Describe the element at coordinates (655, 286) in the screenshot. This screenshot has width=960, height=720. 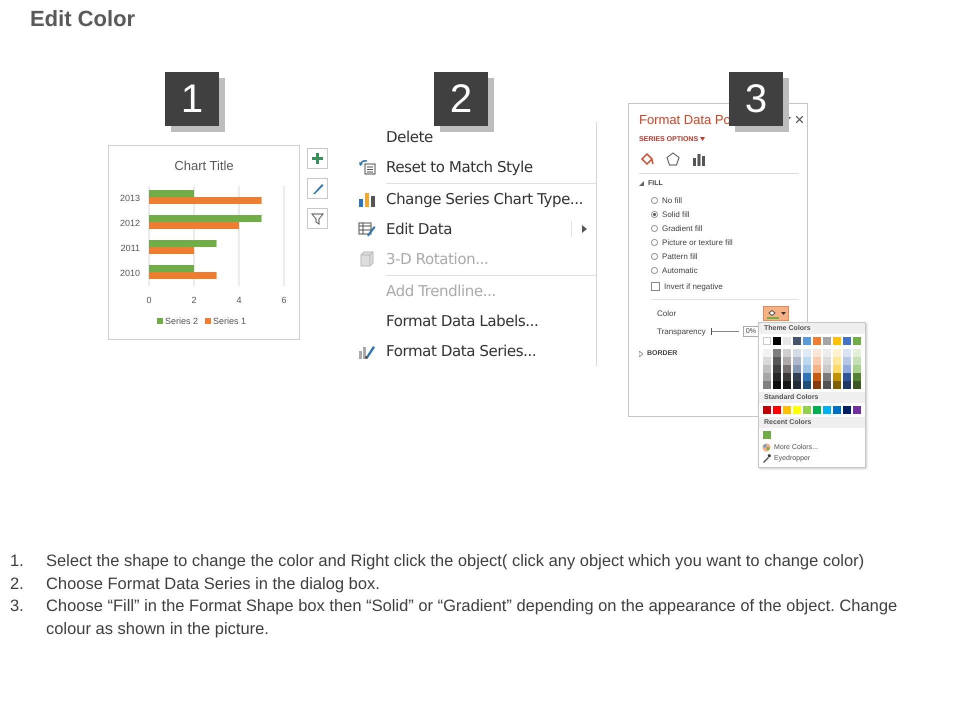
I see `checkbox` at that location.